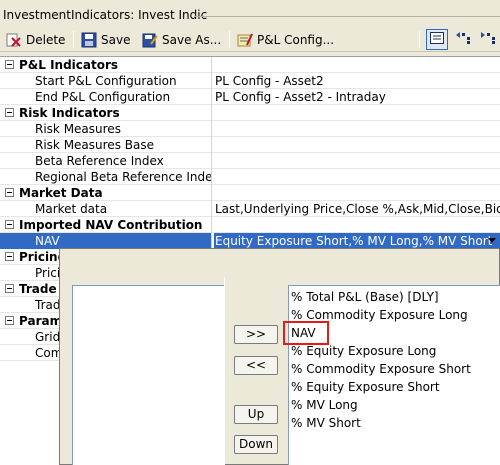 This screenshot has width=500, height=465. I want to click on property-name-cell: NAV, so click(106, 241).